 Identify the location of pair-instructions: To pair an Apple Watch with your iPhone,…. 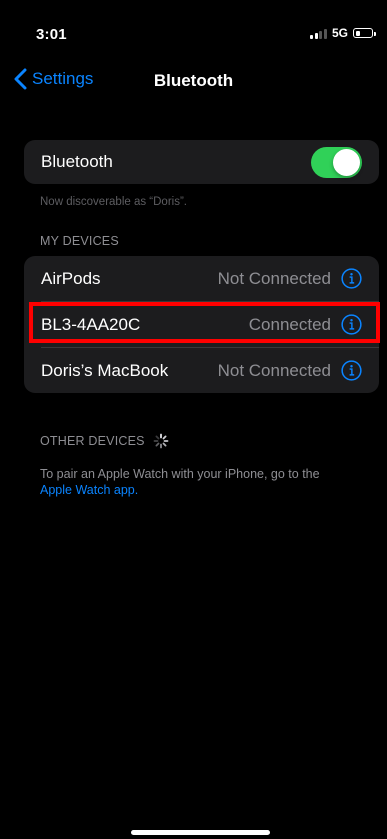
(180, 474).